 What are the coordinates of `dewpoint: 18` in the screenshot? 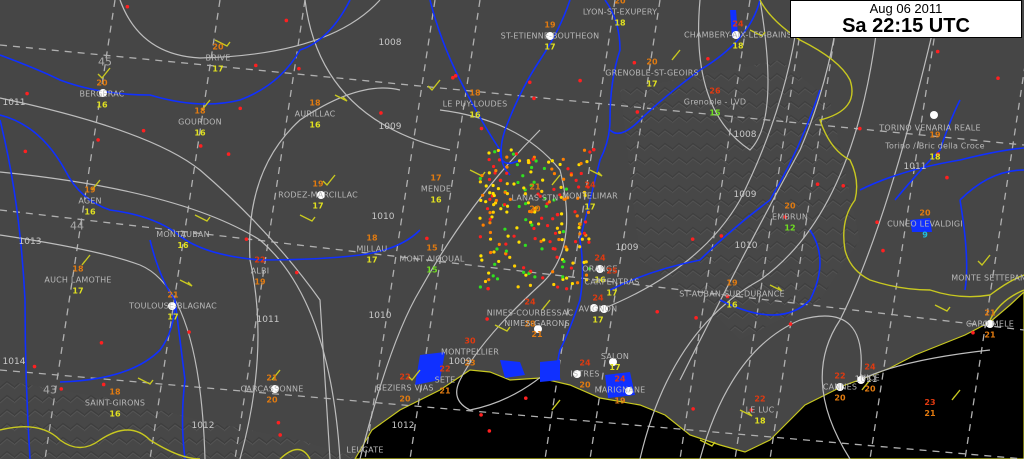 It's located at (935, 157).